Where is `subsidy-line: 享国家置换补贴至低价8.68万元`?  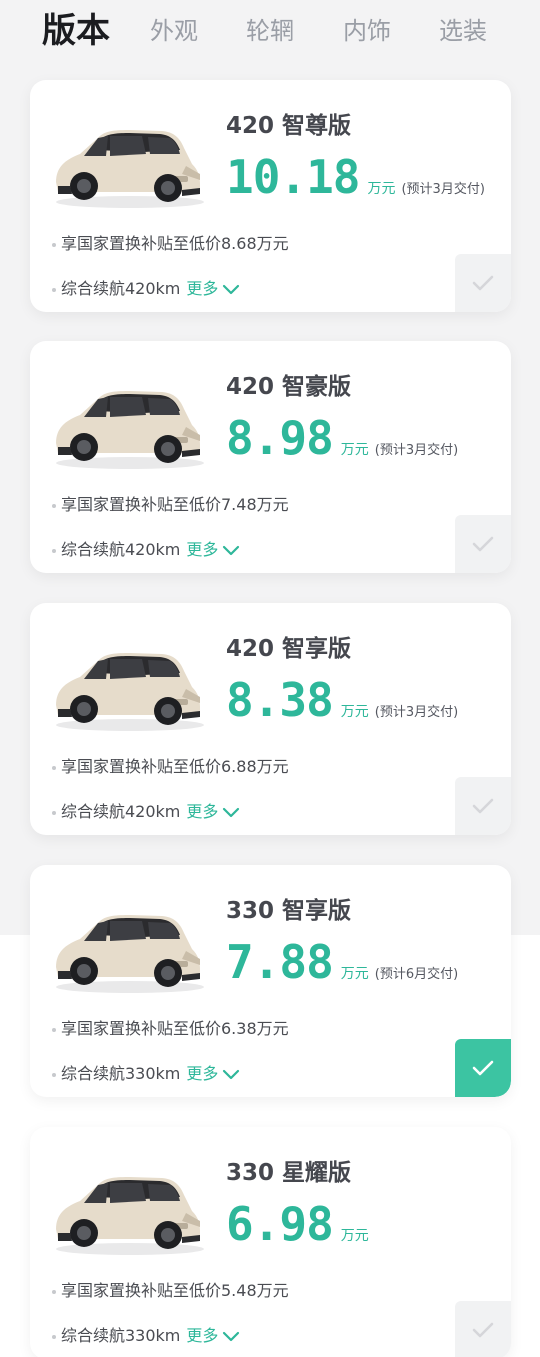
subsidy-line: 享国家置换补贴至低价8.68万元 is located at coordinates (170, 242).